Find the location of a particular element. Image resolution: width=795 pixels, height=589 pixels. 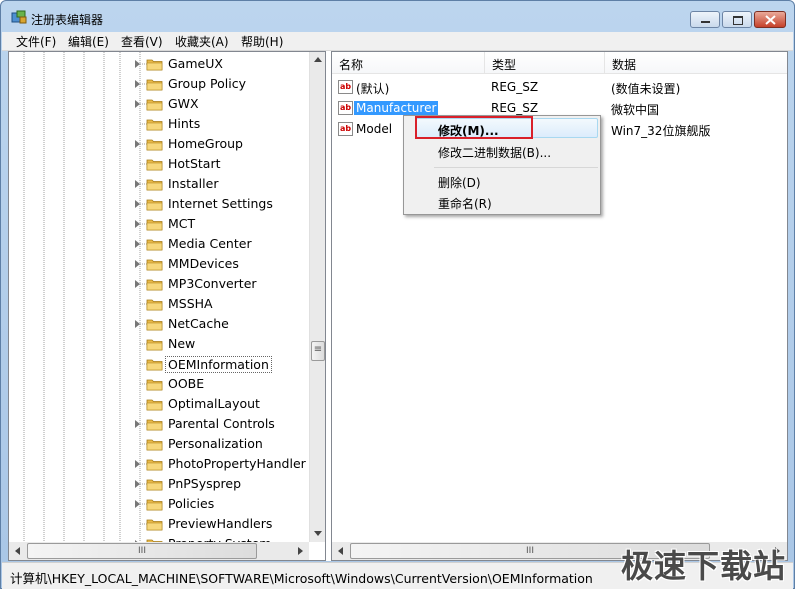

tree-item-label: Hints is located at coordinates (184, 123).